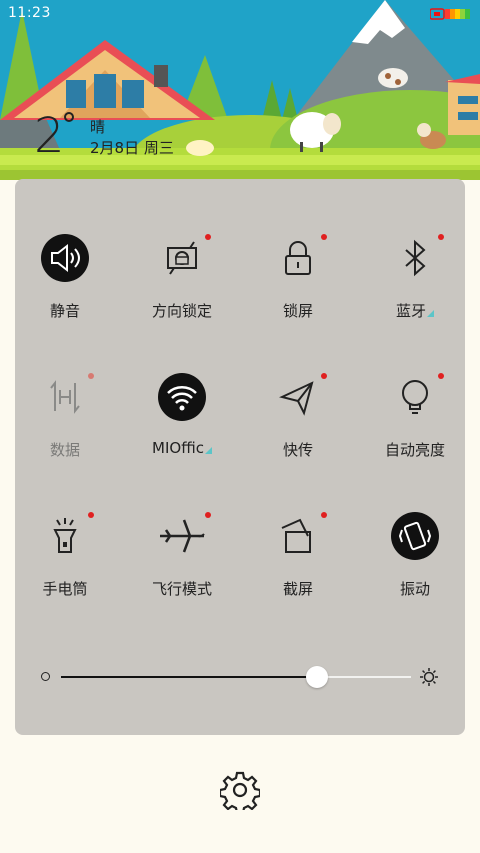 This screenshot has height=853, width=480. What do you see at coordinates (298, 562) in the screenshot?
I see `toggle-screenshot: 截屏` at bounding box center [298, 562].